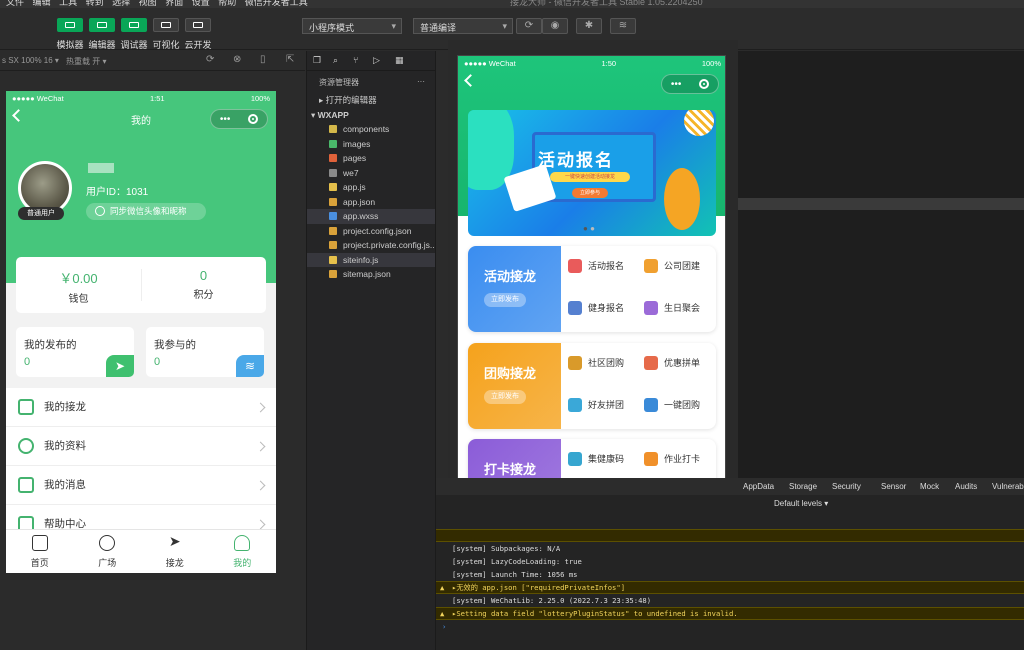 Image resolution: width=1024 pixels, height=650 pixels. Describe the element at coordinates (198, 25) in the screenshot. I see `cloud-button` at that location.